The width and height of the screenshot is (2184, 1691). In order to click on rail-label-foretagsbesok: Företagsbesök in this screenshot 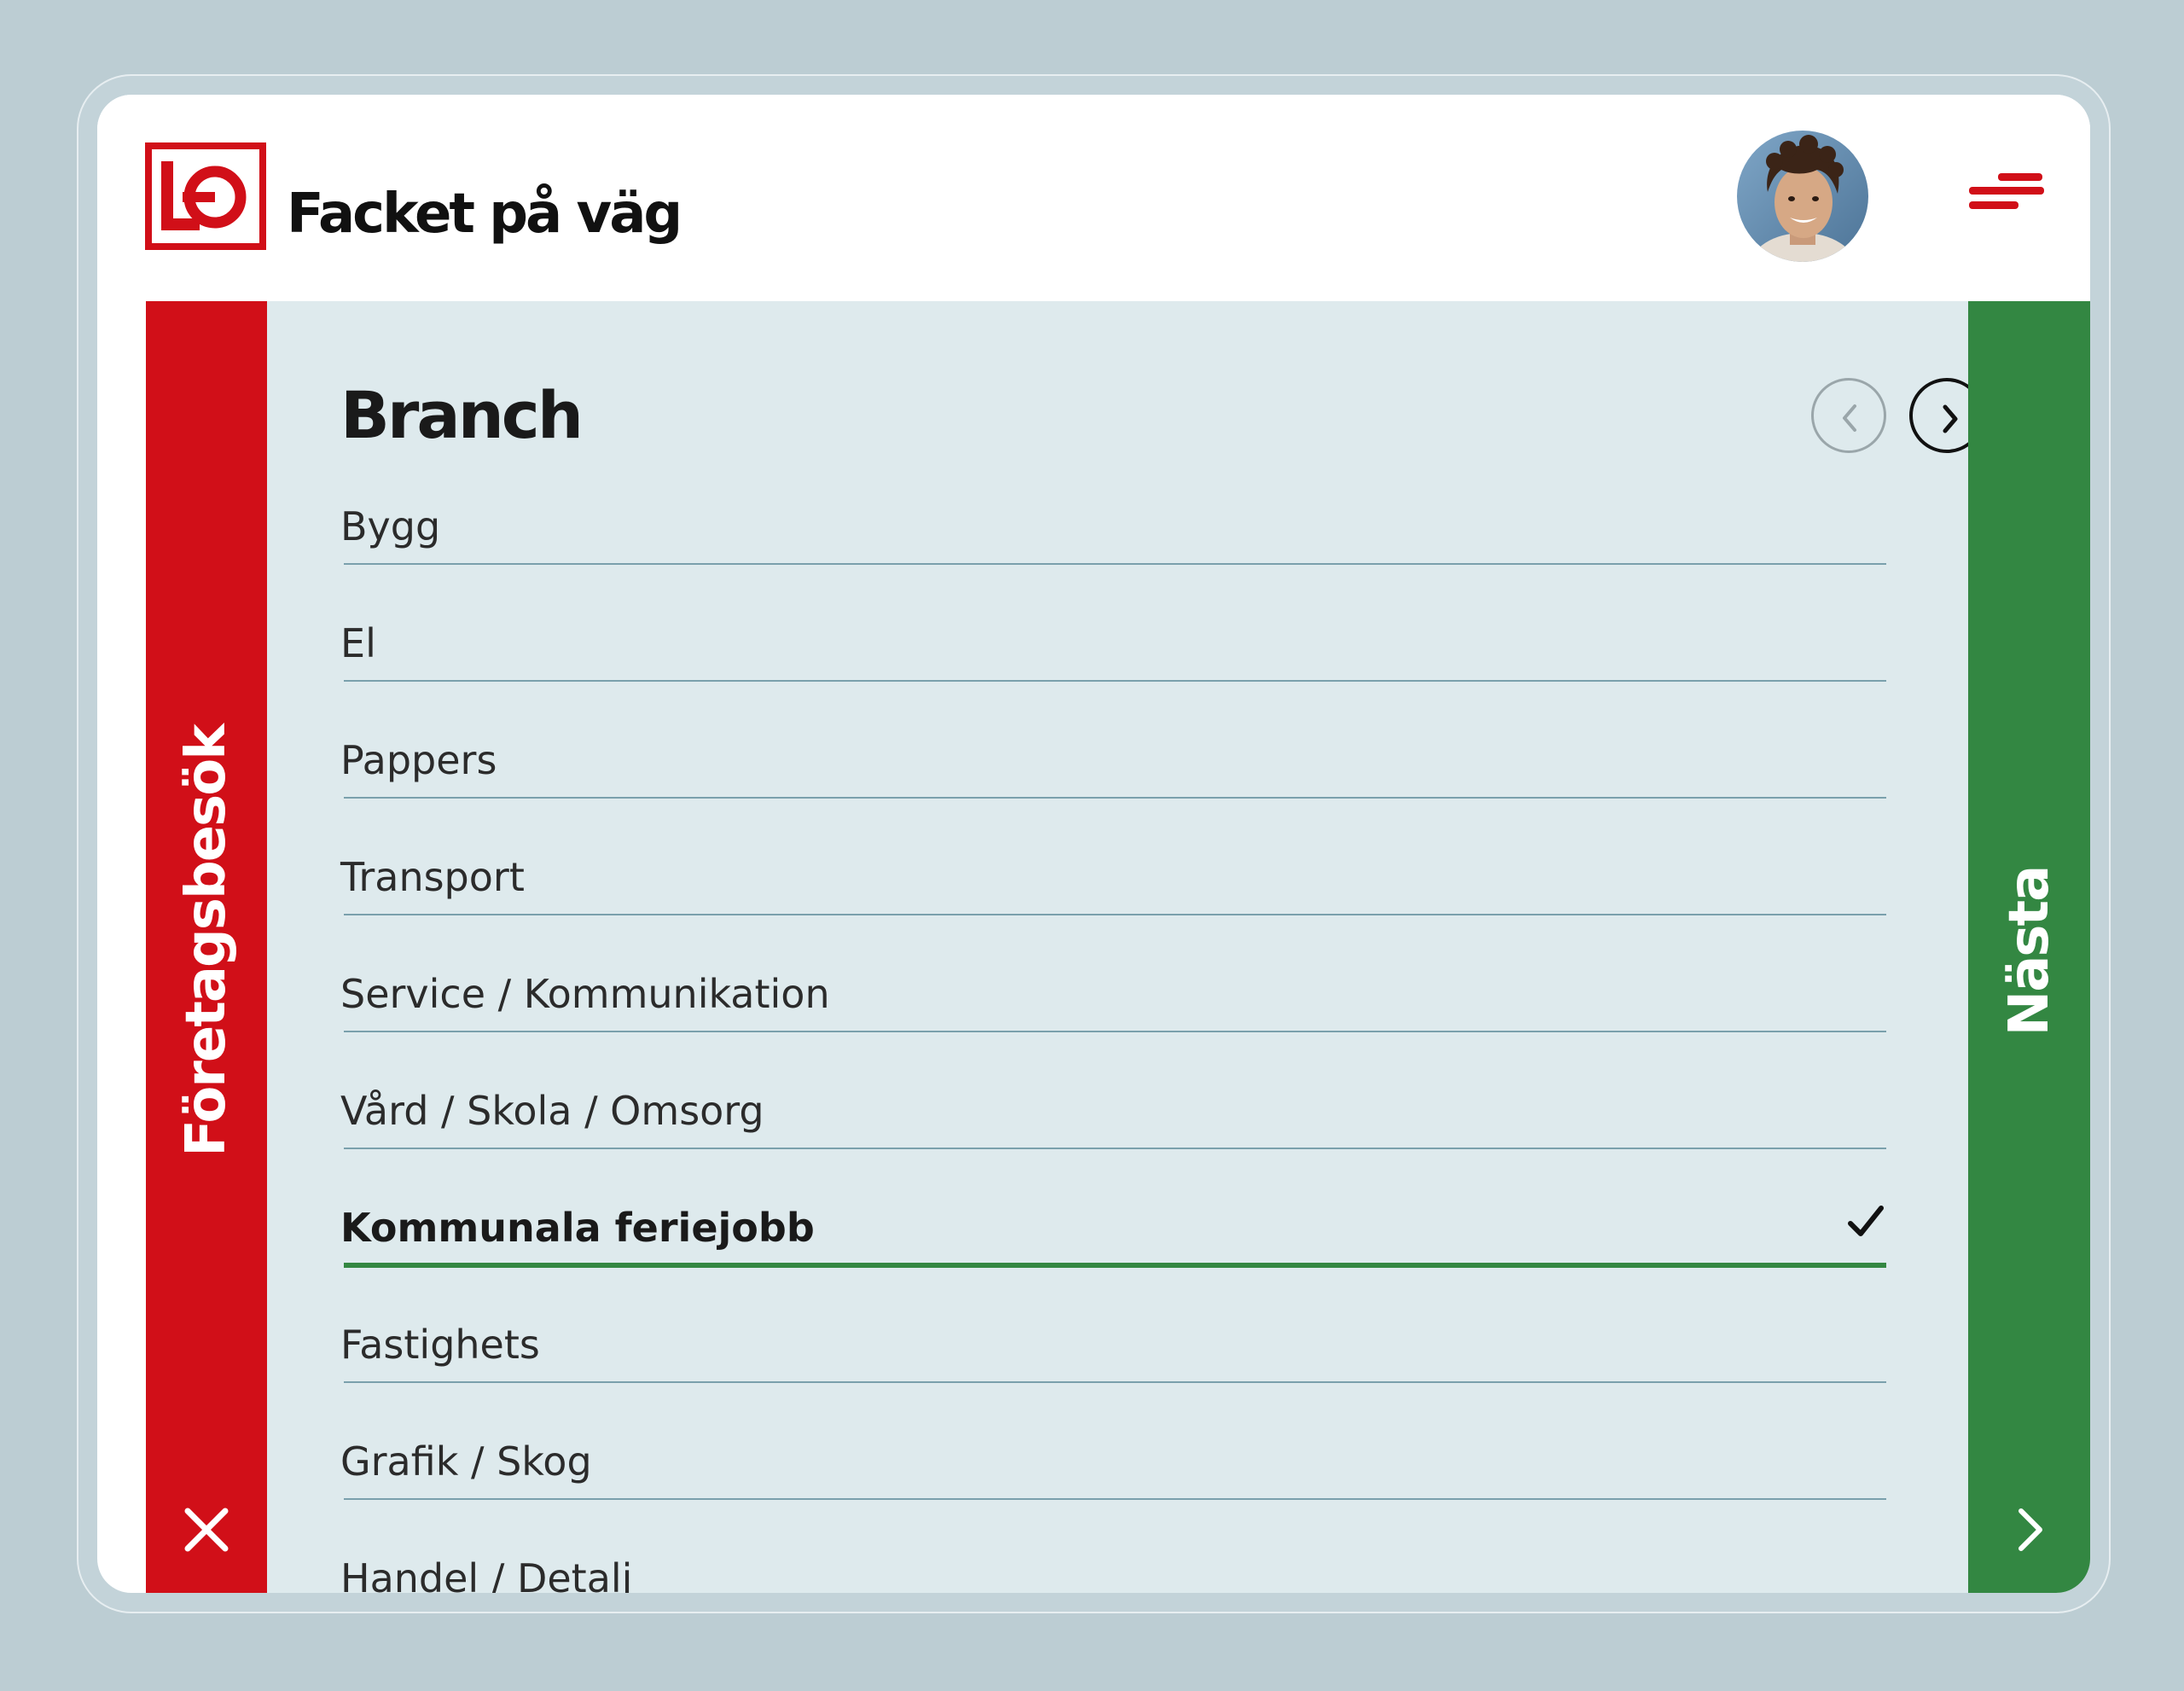, I will do `click(207, 941)`.